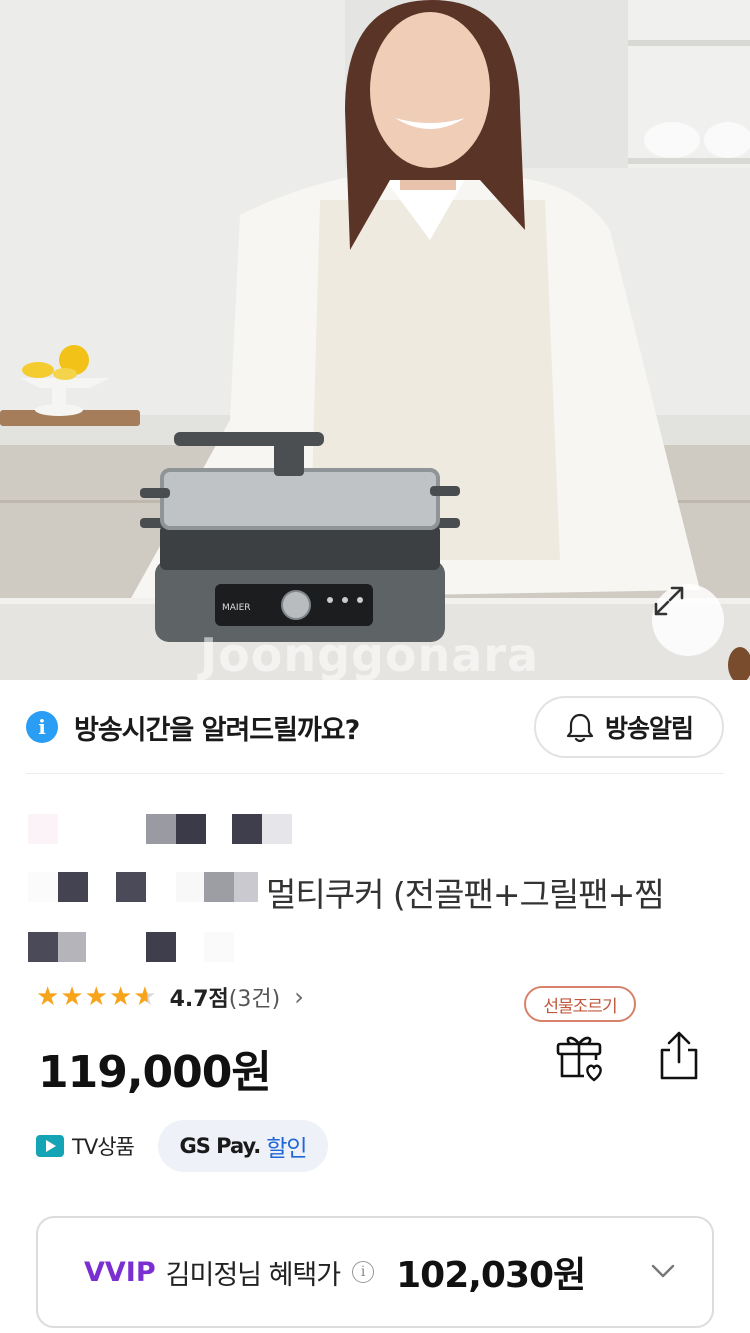 This screenshot has height=1333, width=750. What do you see at coordinates (669, 601) in the screenshot?
I see `expand-arrows-icon` at bounding box center [669, 601].